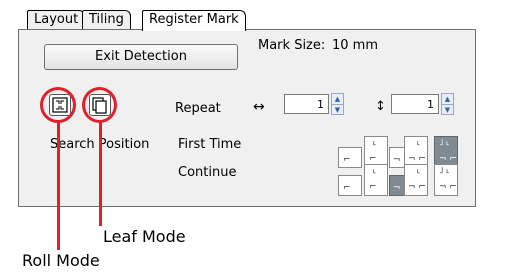  I want to click on roll-mode-callout-line, so click(58, 186).